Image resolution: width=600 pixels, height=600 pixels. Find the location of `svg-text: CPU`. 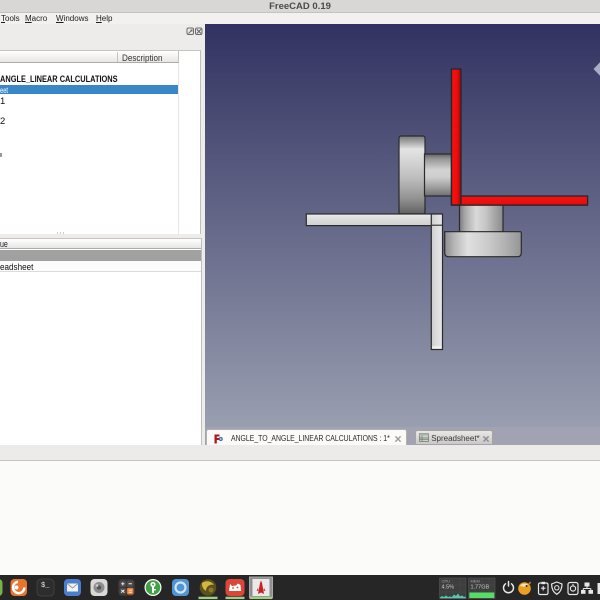

svg-text: CPU is located at coordinates (446, 581).